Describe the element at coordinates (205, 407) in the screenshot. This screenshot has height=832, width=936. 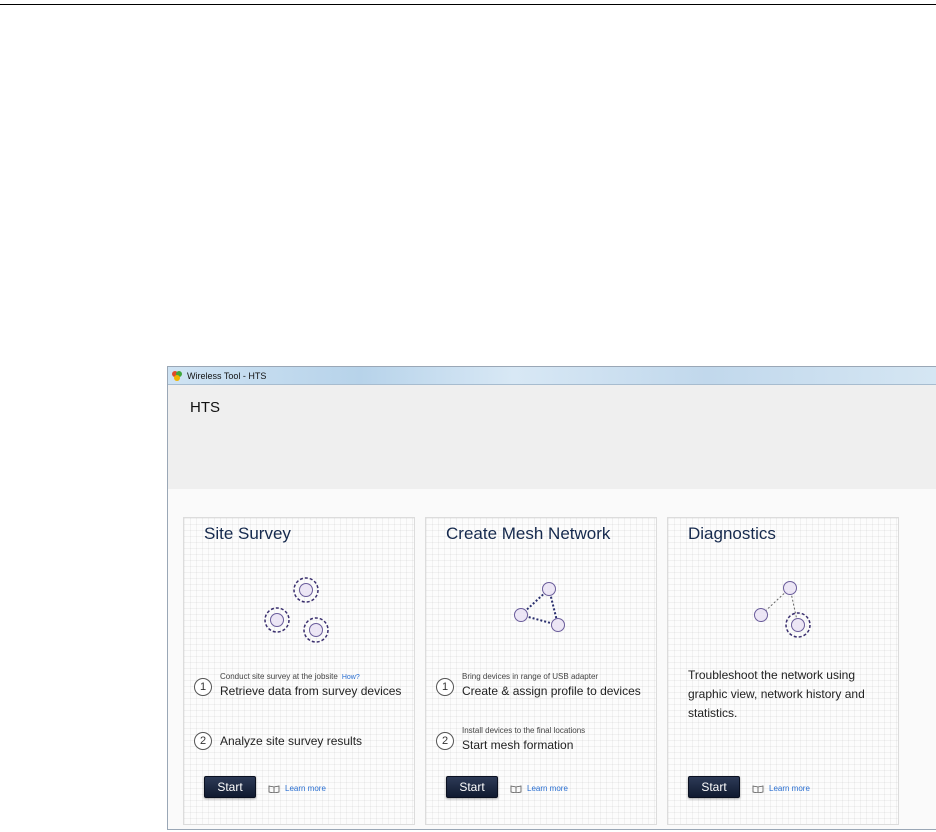
I see `page-title: HTS` at that location.